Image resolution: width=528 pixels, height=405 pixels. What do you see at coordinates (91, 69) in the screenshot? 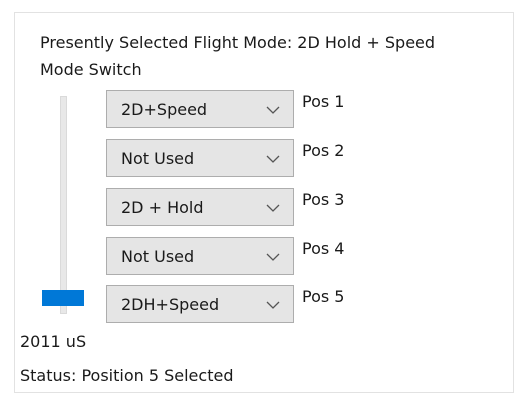
I see `mode-switch-title: Mode Switch` at bounding box center [91, 69].